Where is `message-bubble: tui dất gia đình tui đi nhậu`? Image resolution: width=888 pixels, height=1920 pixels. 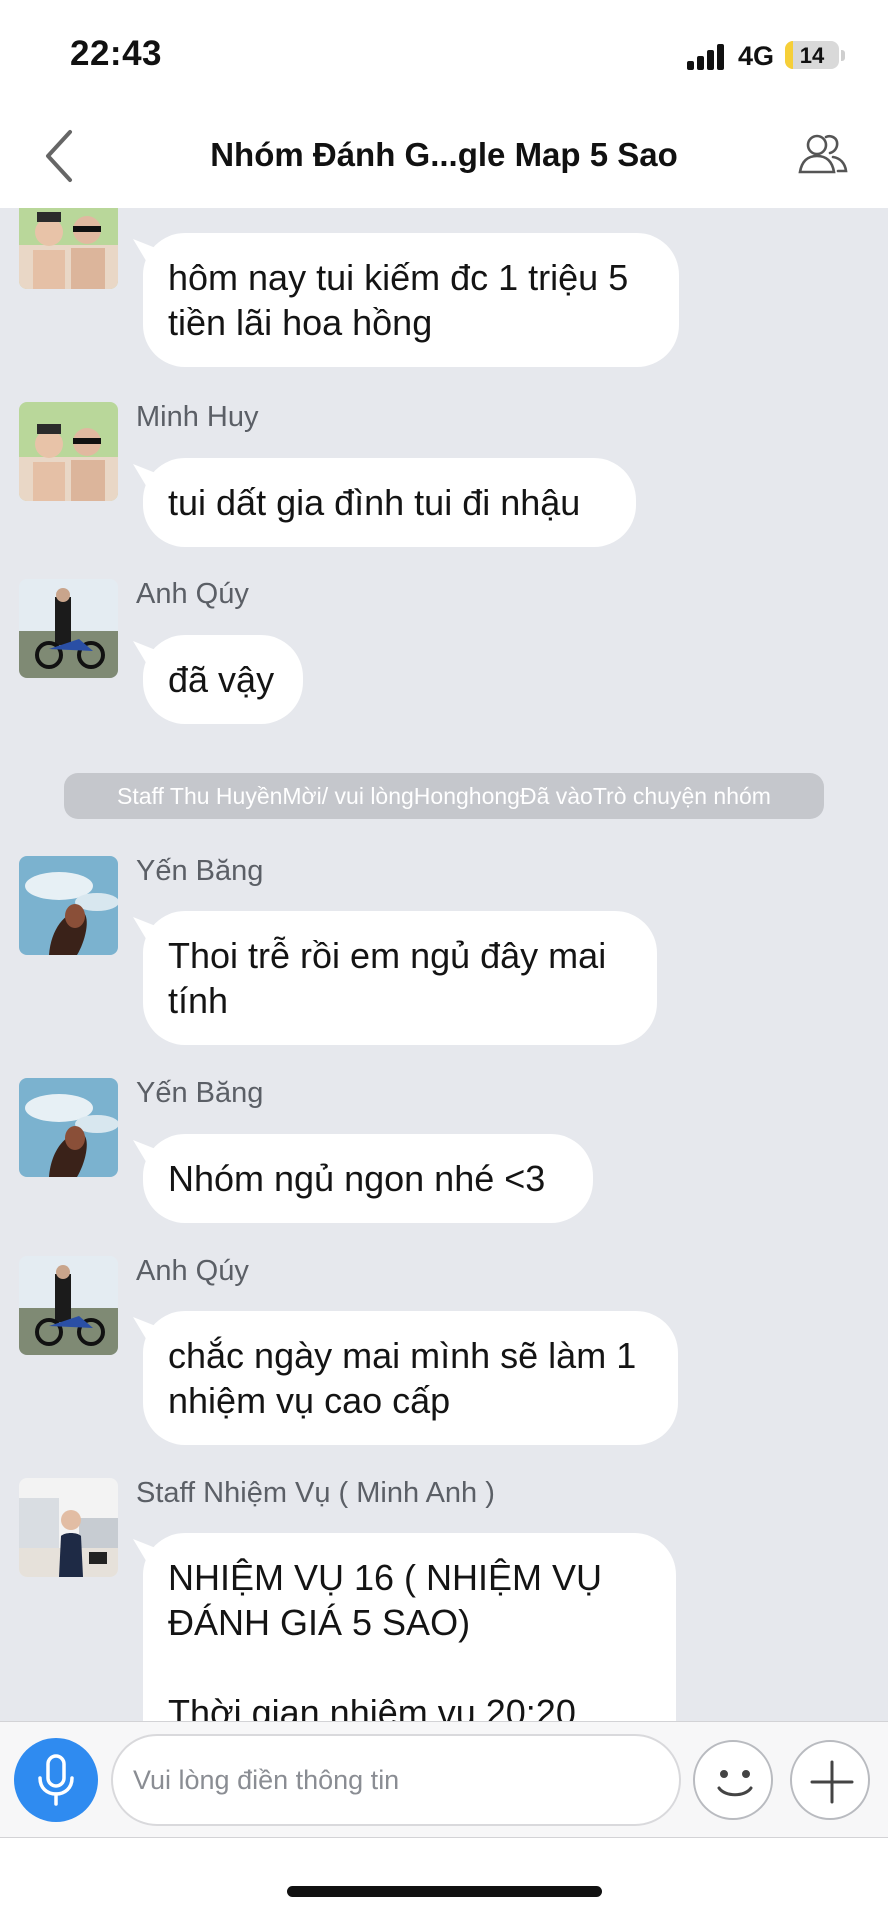 message-bubble: tui dất gia đình tui đi nhậu is located at coordinates (389, 502).